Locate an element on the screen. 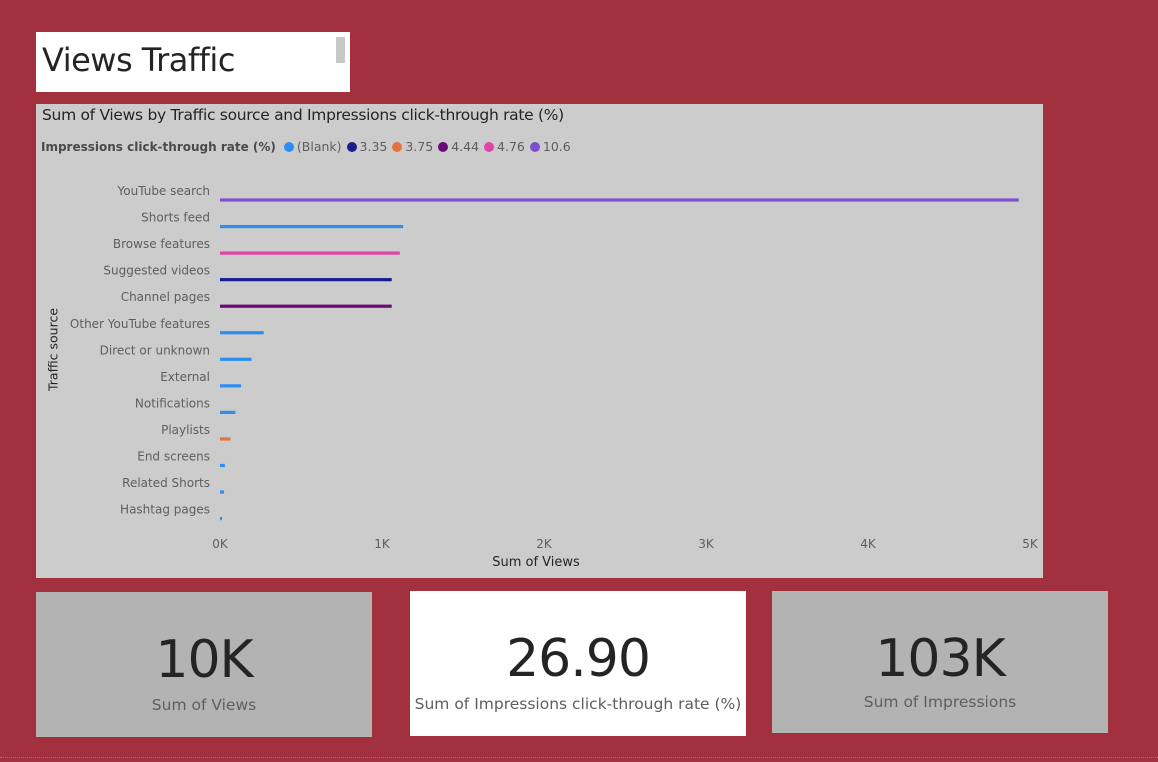  x-axis-title: Sum of Views is located at coordinates (536, 562).